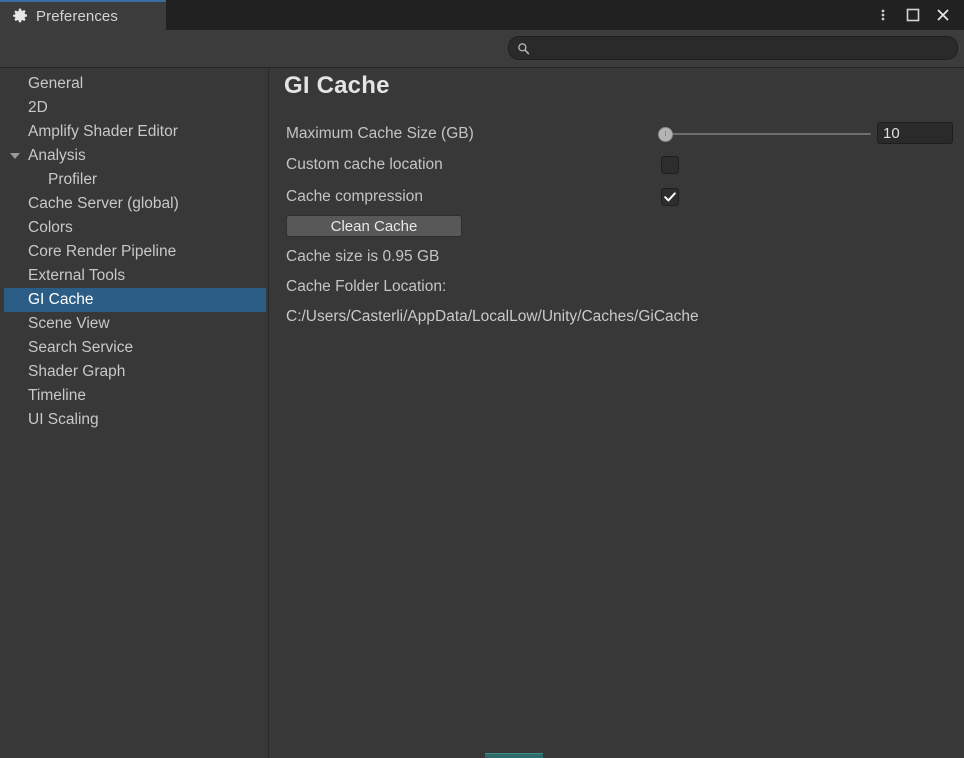 This screenshot has width=964, height=758. I want to click on title-bar: Preferences, so click(482, 15).